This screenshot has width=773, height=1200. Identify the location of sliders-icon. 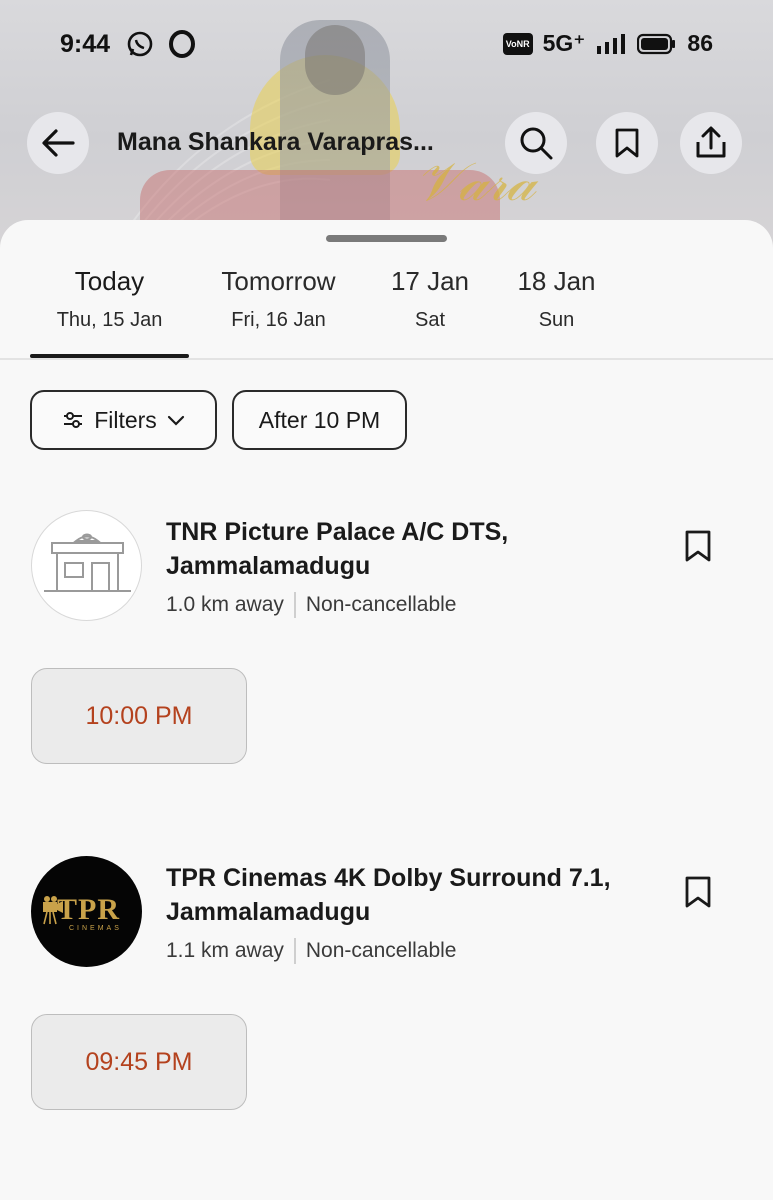
(73, 420).